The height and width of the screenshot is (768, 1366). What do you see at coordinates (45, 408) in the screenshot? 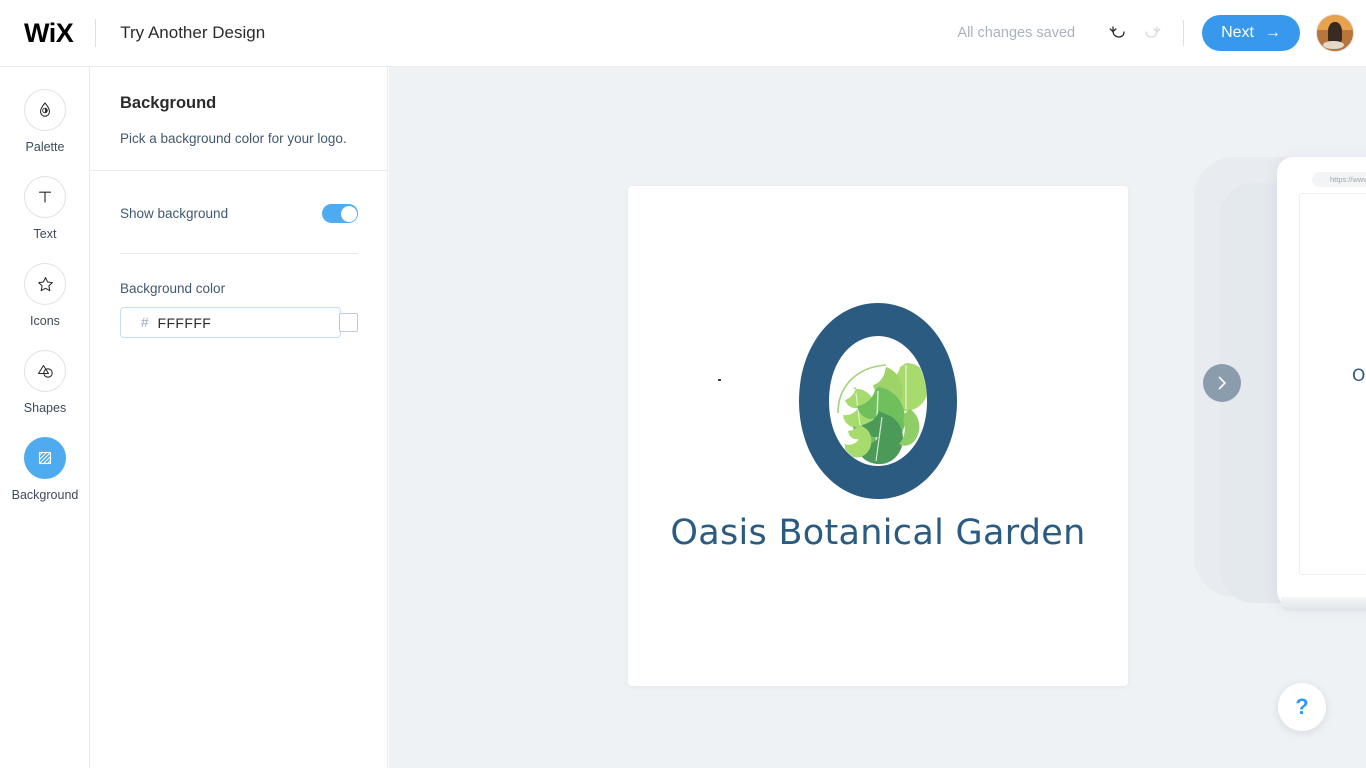
I see `sidebar-label-shapes: Shapes` at bounding box center [45, 408].